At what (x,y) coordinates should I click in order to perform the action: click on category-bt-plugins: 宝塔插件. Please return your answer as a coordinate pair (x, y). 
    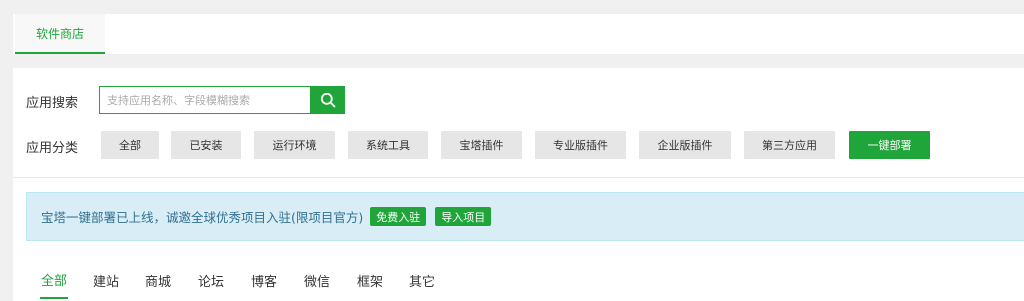
    Looking at the image, I should click on (481, 145).